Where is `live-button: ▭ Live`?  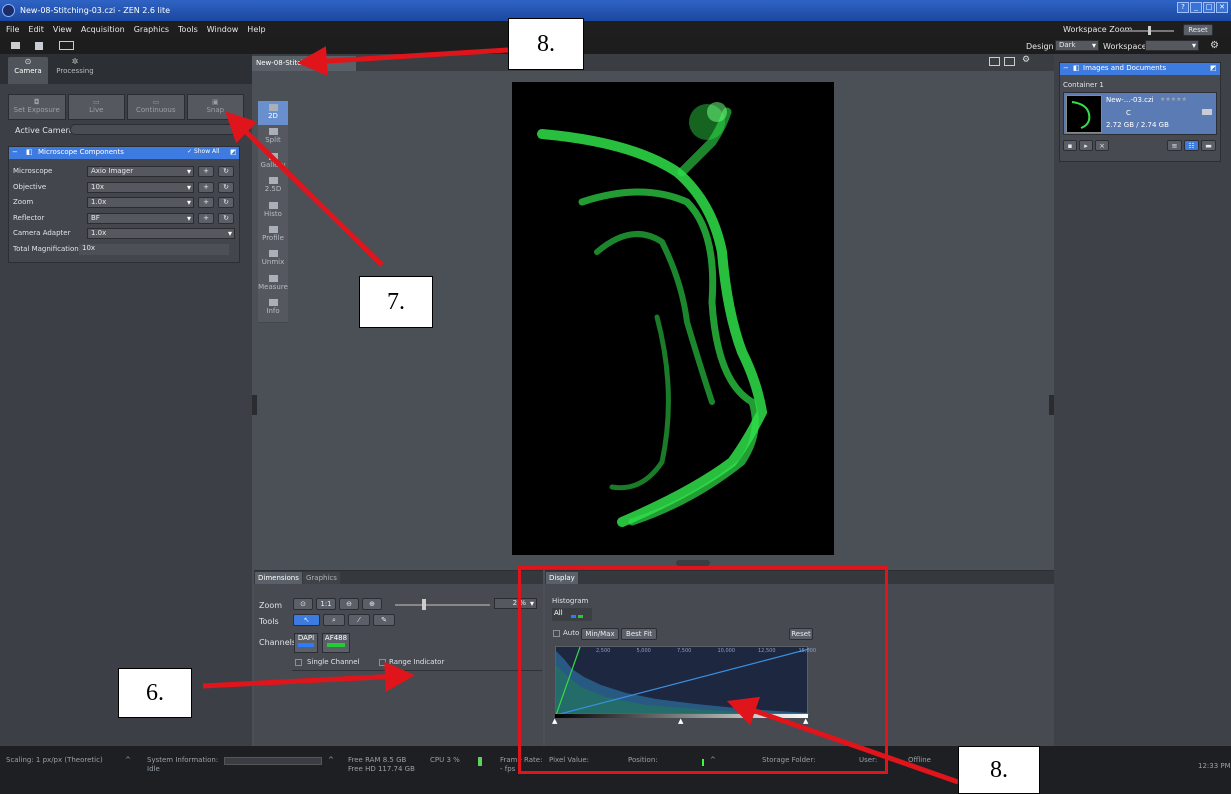
live-button: ▭ Live is located at coordinates (96, 107).